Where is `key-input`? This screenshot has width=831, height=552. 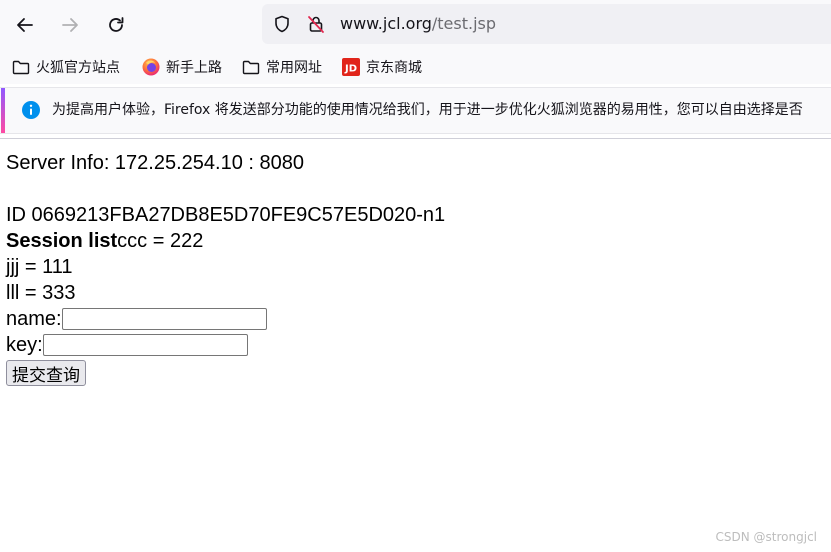
key-input is located at coordinates (145, 345).